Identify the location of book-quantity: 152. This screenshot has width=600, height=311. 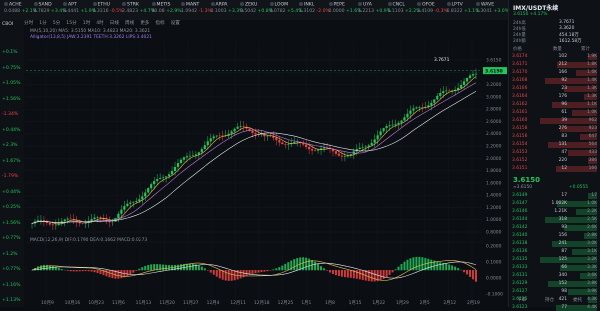
(557, 284).